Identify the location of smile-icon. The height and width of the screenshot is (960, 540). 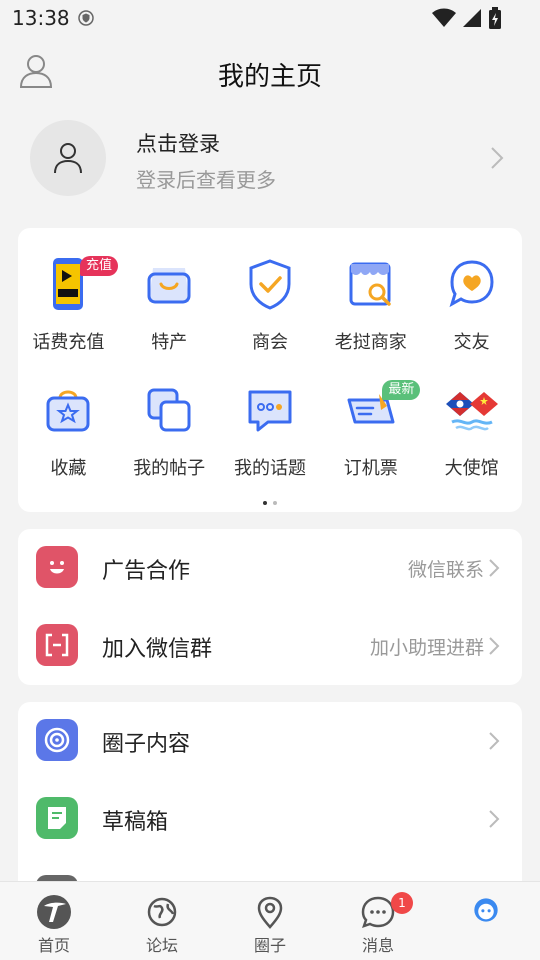
(57, 567).